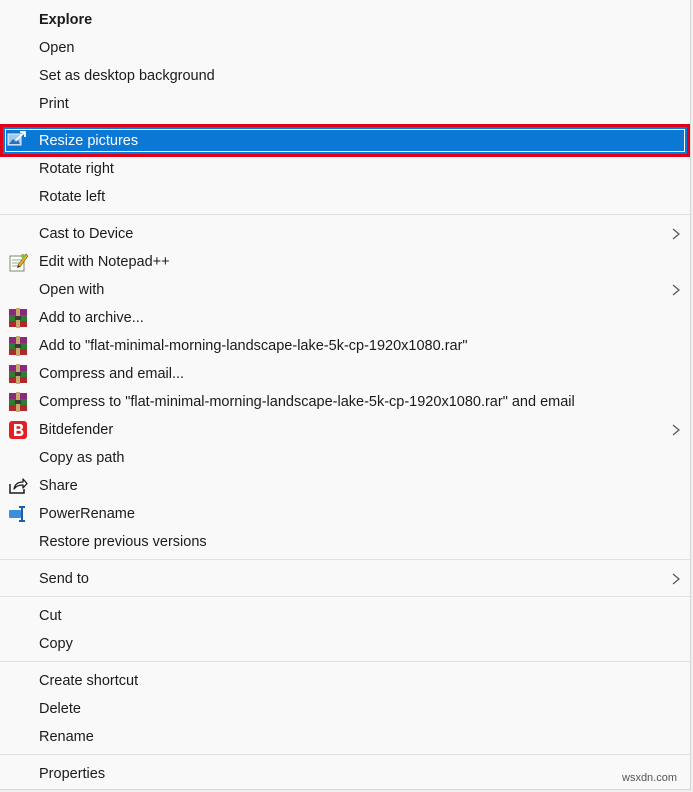  What do you see at coordinates (345, 20) in the screenshot?
I see `menu-item-explore: Explore` at bounding box center [345, 20].